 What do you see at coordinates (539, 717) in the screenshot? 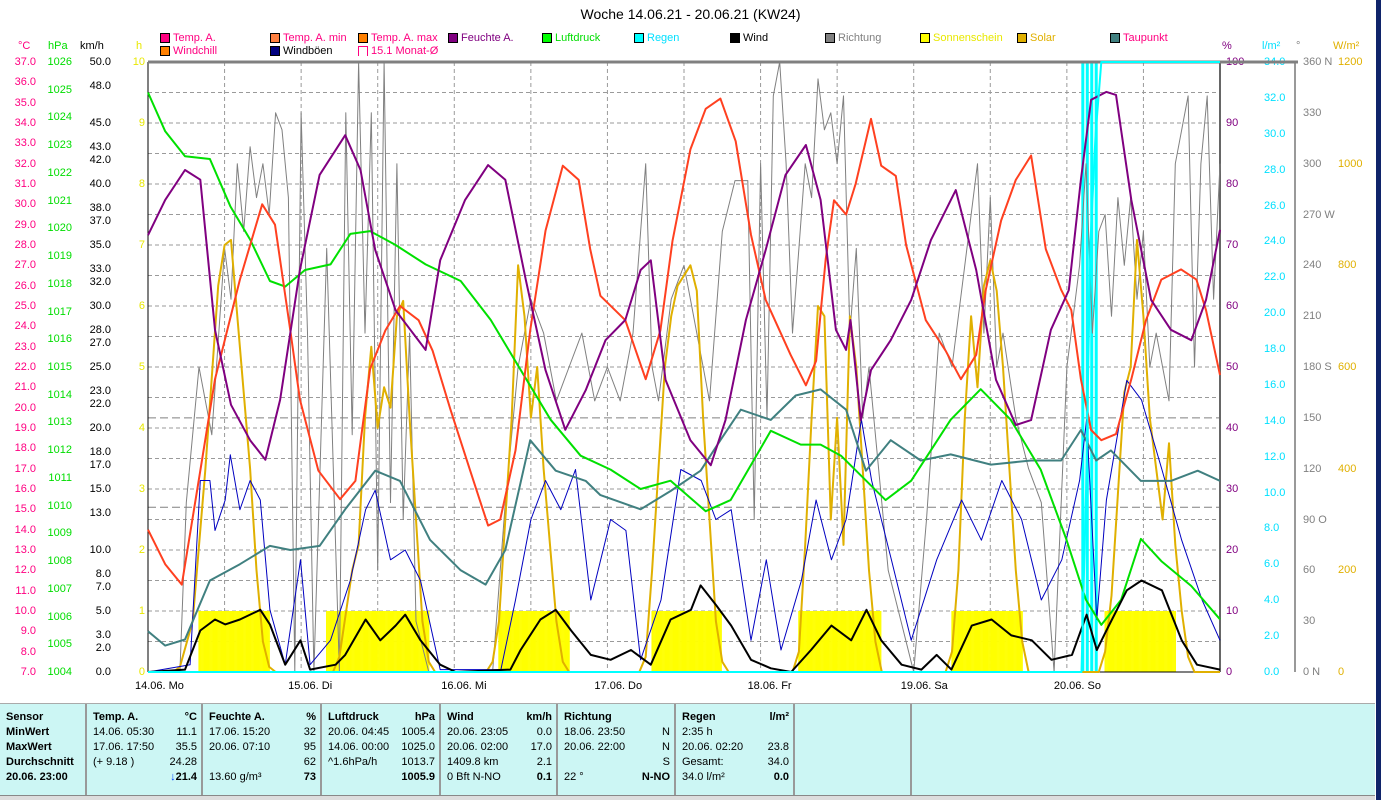
I see `column-unit: km/h` at bounding box center [539, 717].